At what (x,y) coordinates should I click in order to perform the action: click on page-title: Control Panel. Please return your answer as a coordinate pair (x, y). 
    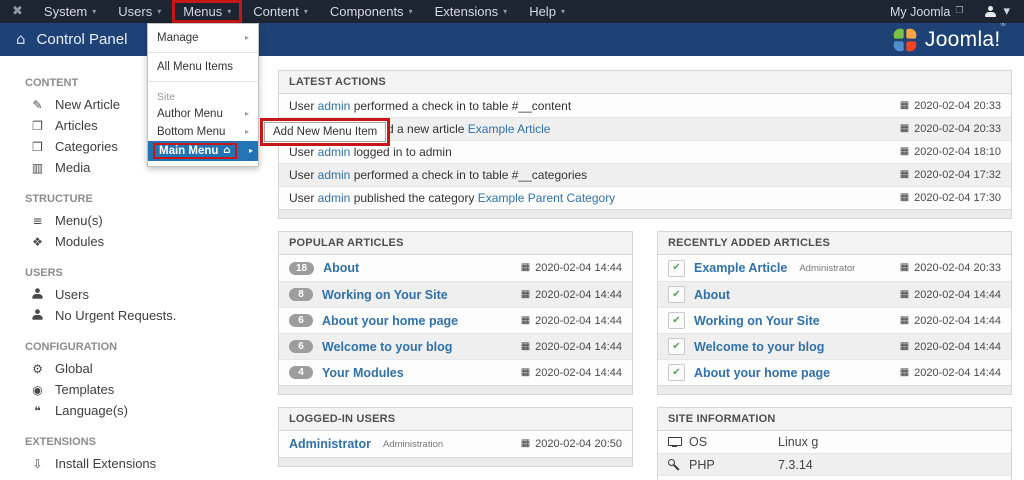
    Looking at the image, I should click on (82, 39).